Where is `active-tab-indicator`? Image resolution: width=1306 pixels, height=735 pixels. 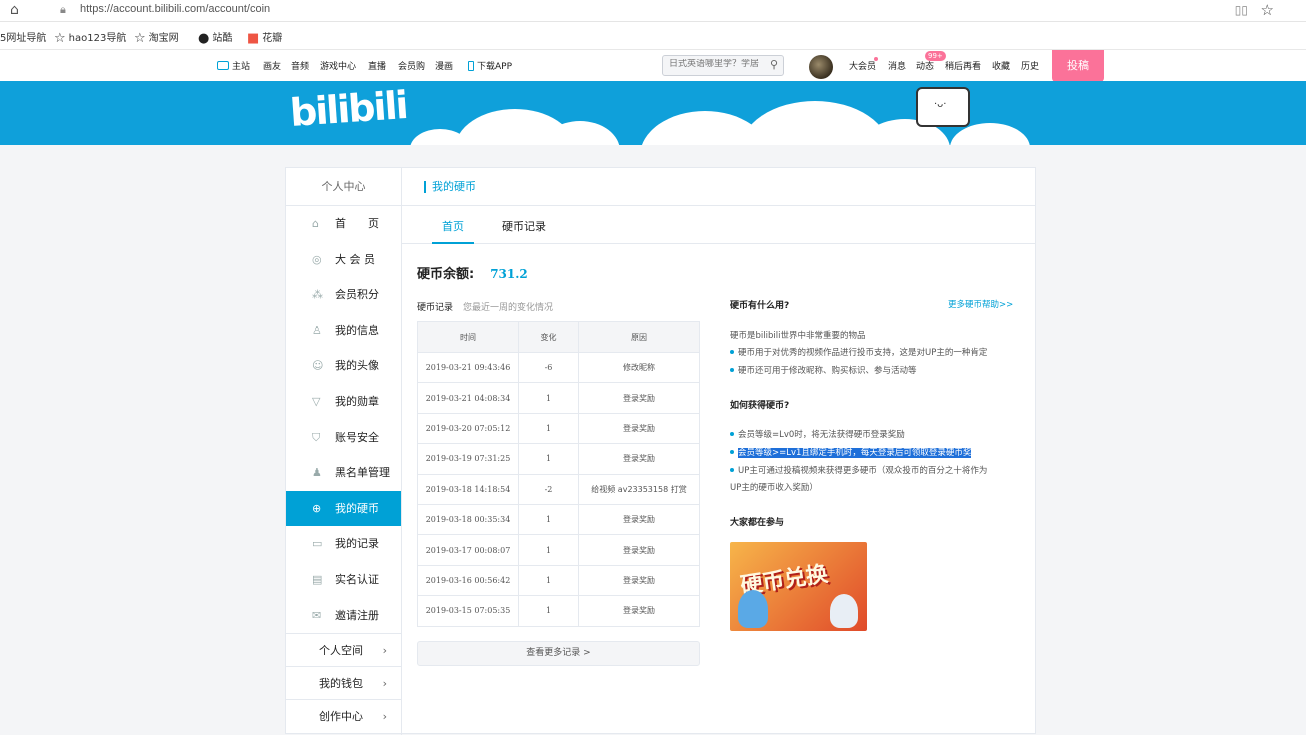 active-tab-indicator is located at coordinates (453, 243).